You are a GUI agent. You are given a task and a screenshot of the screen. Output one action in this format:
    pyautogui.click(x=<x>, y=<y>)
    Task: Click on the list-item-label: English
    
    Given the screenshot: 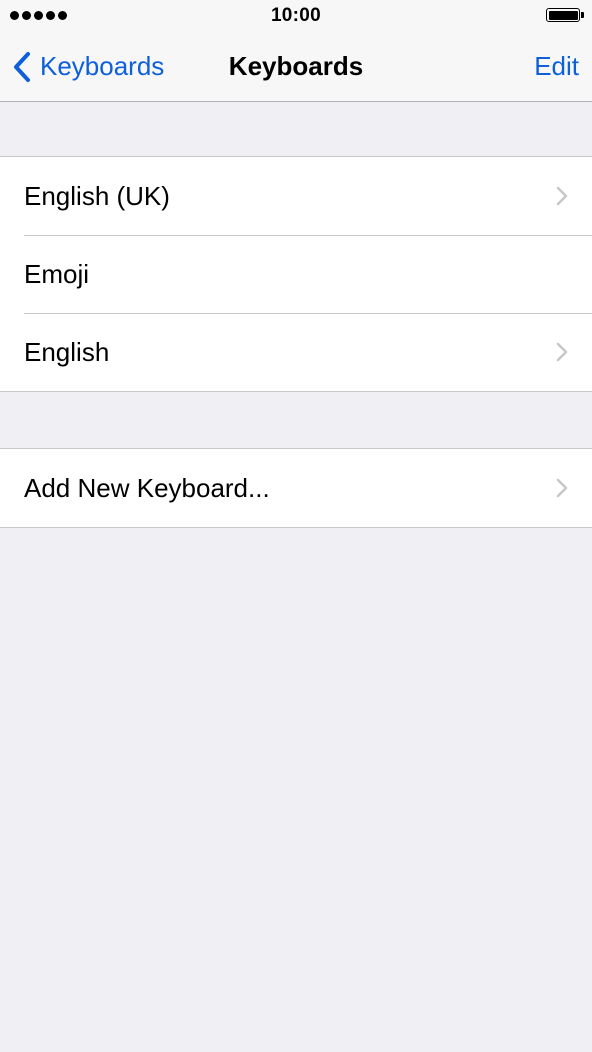 What is the action you would take?
    pyautogui.click(x=67, y=351)
    